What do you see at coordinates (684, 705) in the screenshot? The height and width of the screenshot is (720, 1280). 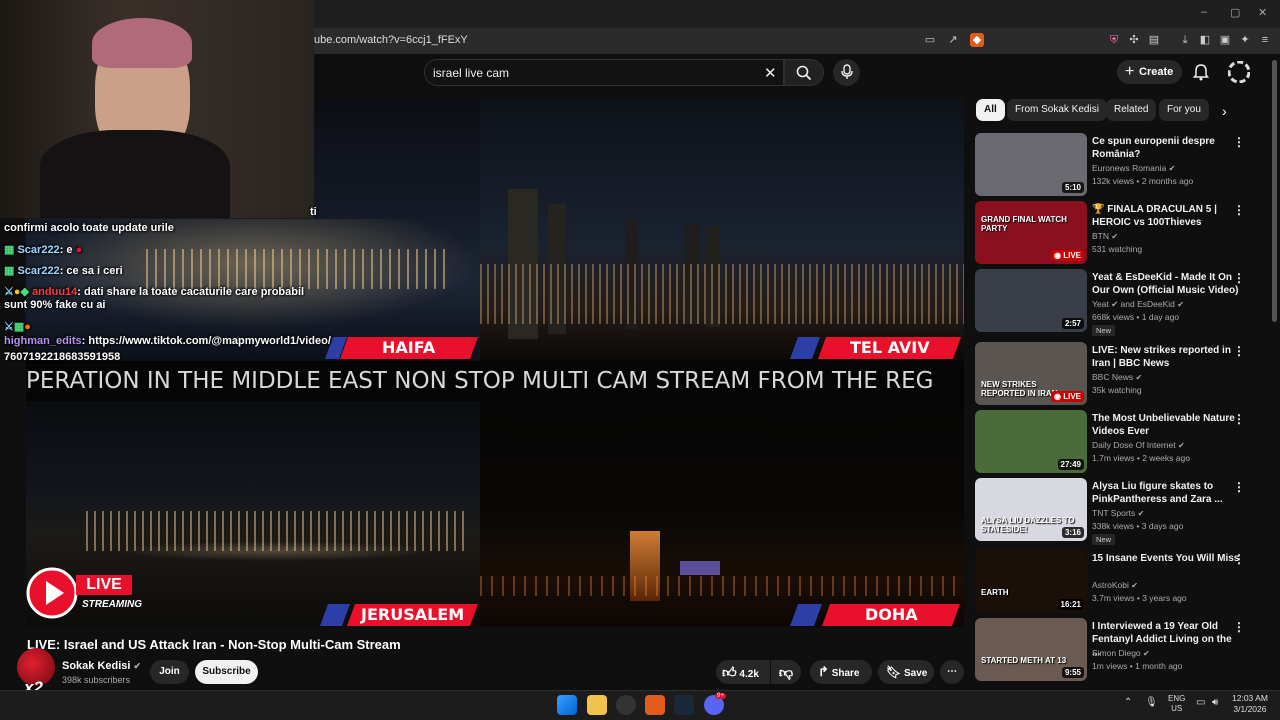 I see `steam-icon` at bounding box center [684, 705].